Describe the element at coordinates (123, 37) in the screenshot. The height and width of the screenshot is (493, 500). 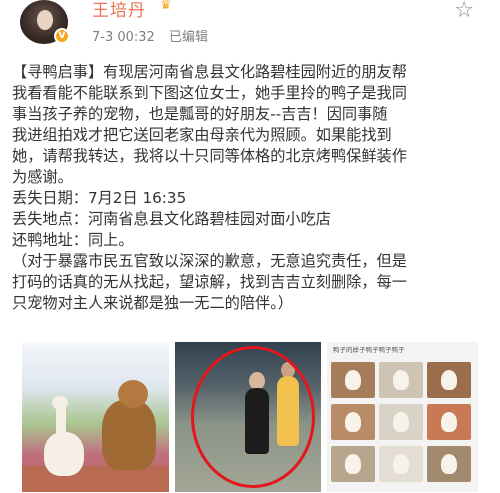
I see `post-time: 7-3 00:32` at that location.